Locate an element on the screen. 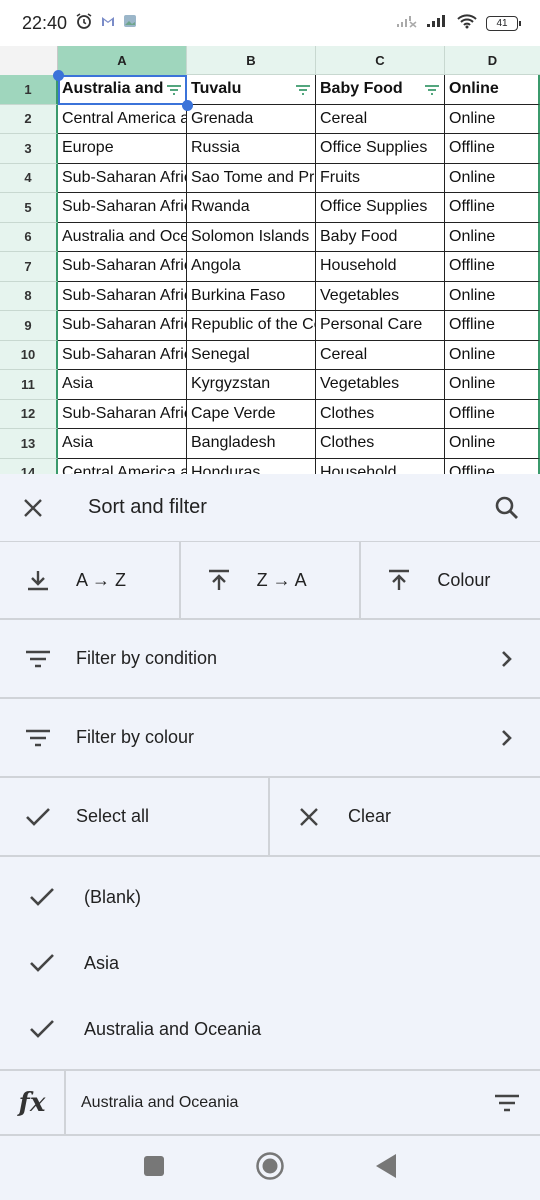 Image resolution: width=540 pixels, height=1200 pixels. row-header: 5 is located at coordinates (29, 208).